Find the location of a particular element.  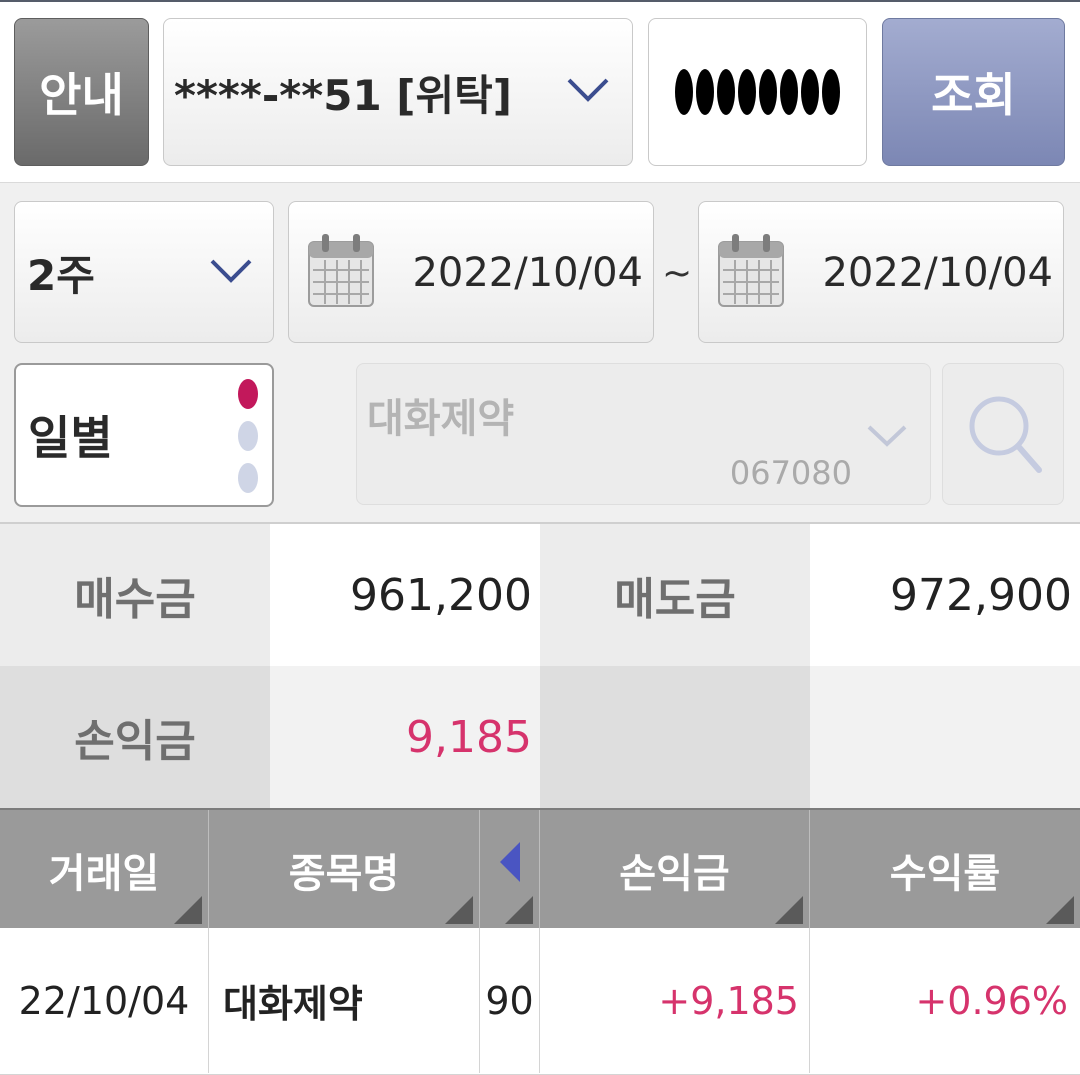

stock-search-button is located at coordinates (1003, 434).